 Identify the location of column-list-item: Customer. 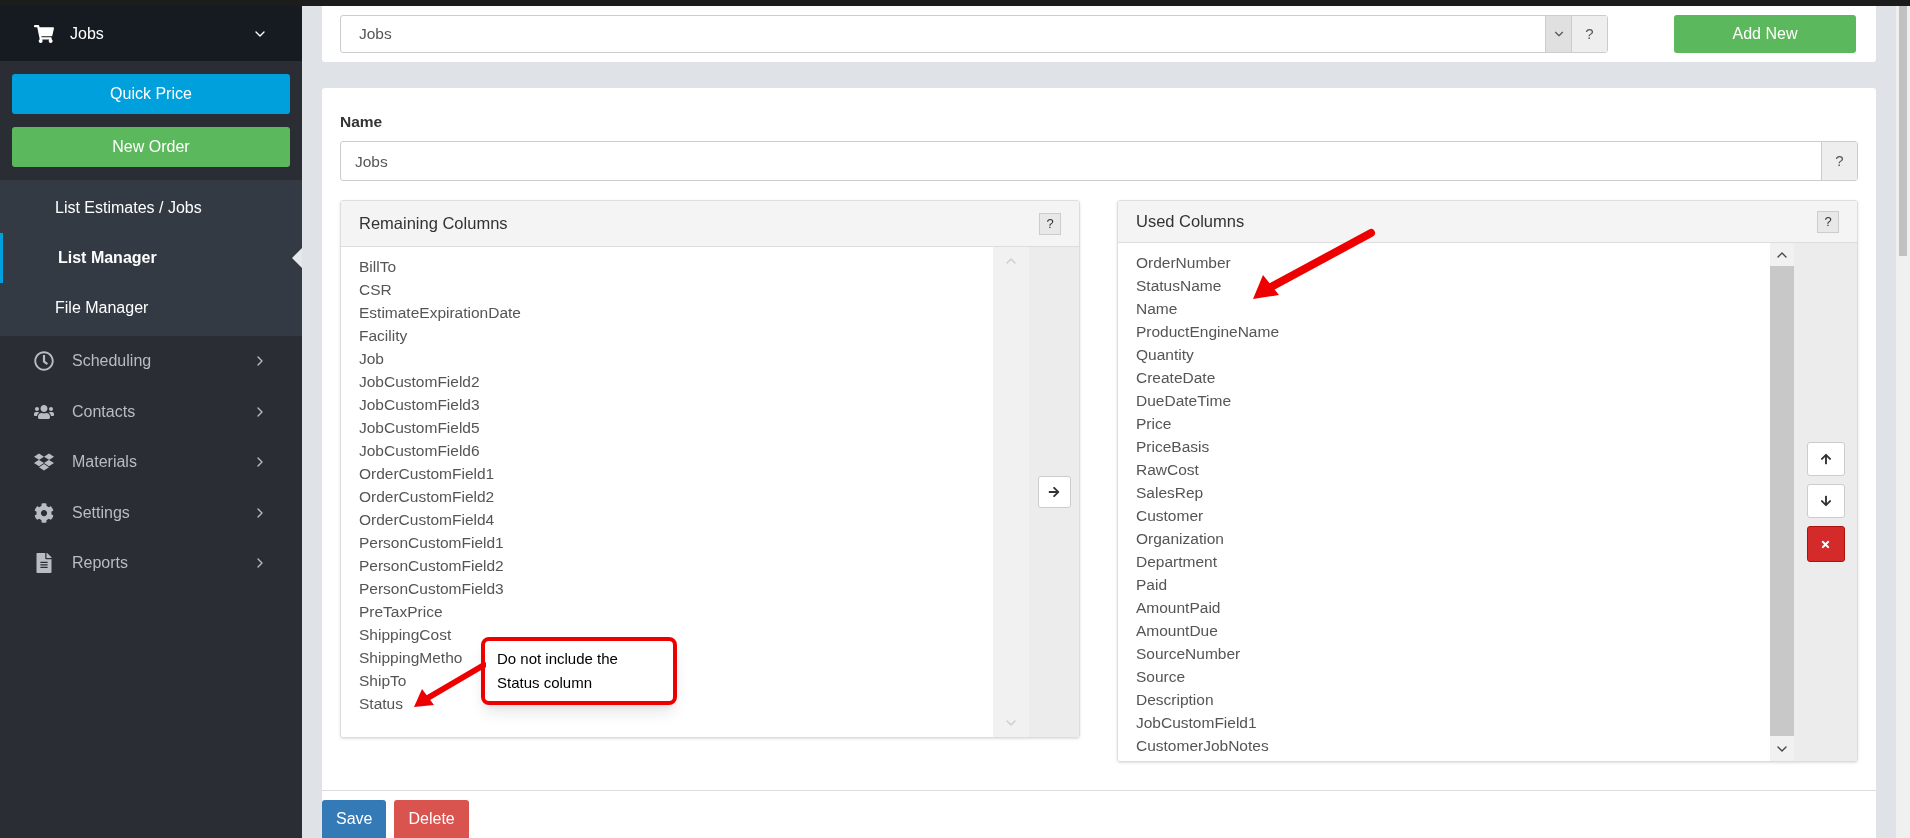
(1170, 516).